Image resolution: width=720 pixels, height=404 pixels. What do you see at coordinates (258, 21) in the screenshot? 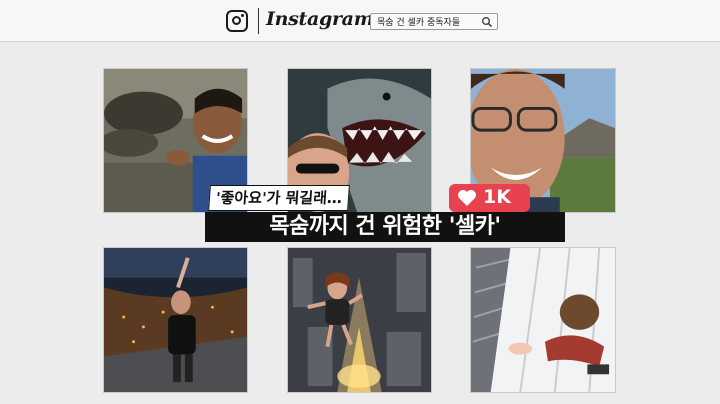
I see `header-divider` at bounding box center [258, 21].